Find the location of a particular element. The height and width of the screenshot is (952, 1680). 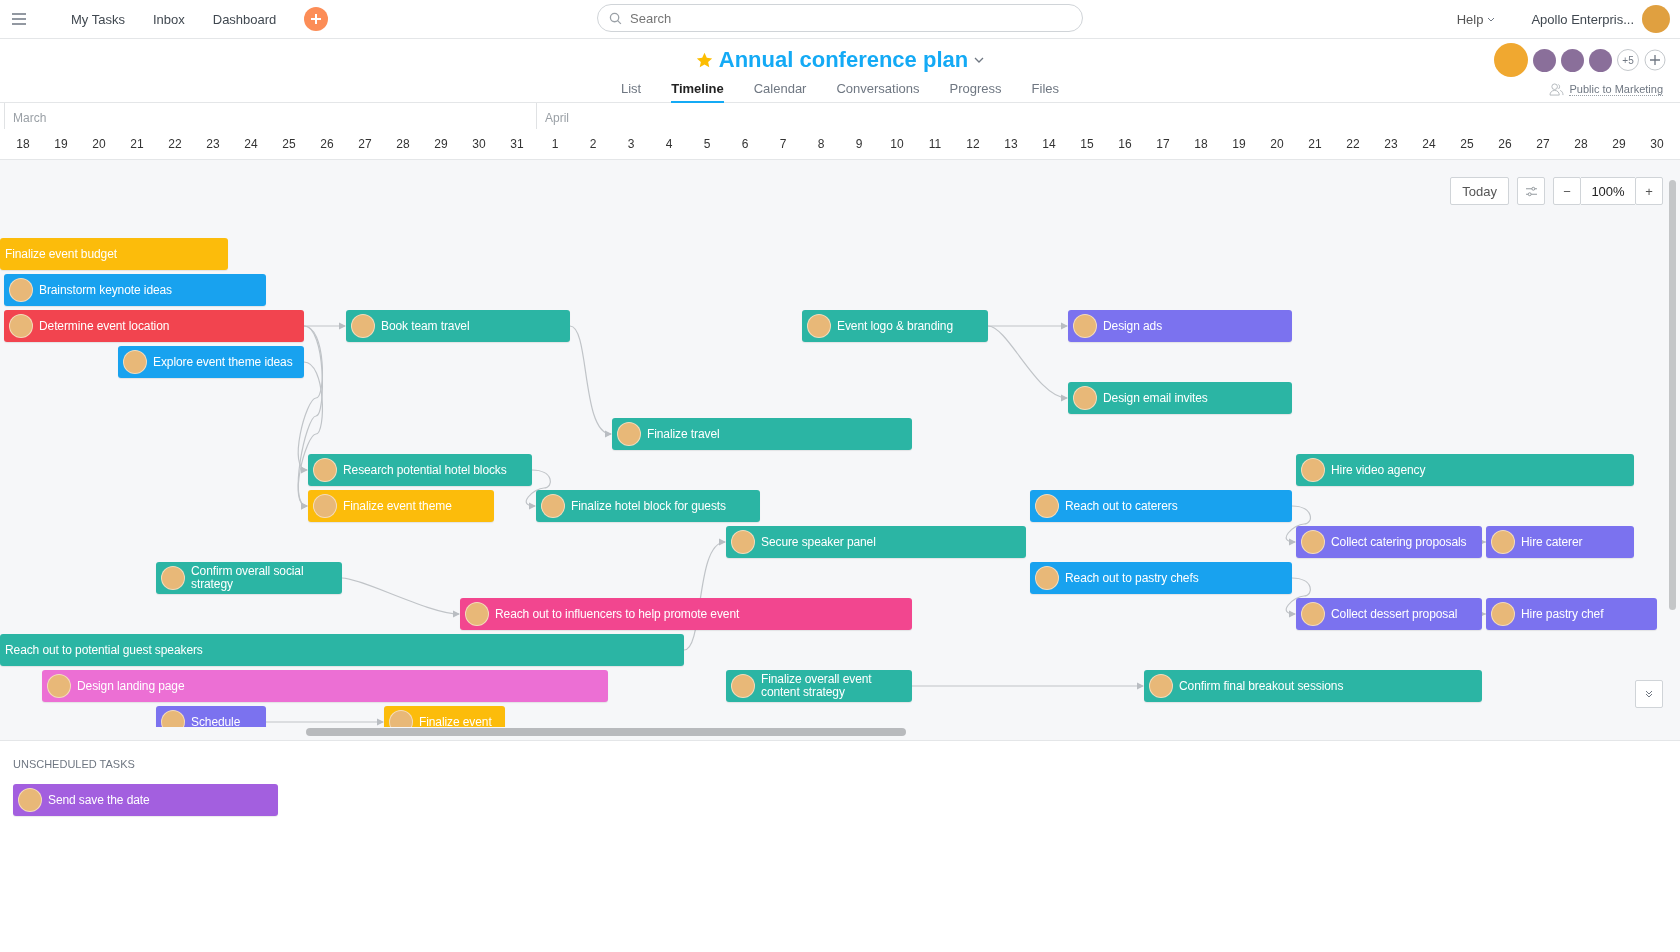

task-bar: Secure speaker panel is located at coordinates (876, 542).